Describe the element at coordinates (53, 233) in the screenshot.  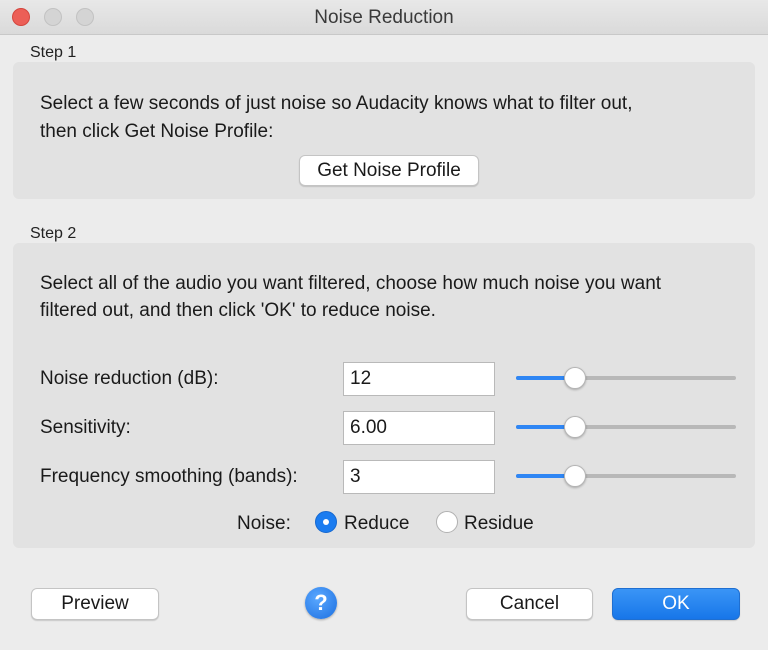
I see `step2-label: Step 2` at that location.